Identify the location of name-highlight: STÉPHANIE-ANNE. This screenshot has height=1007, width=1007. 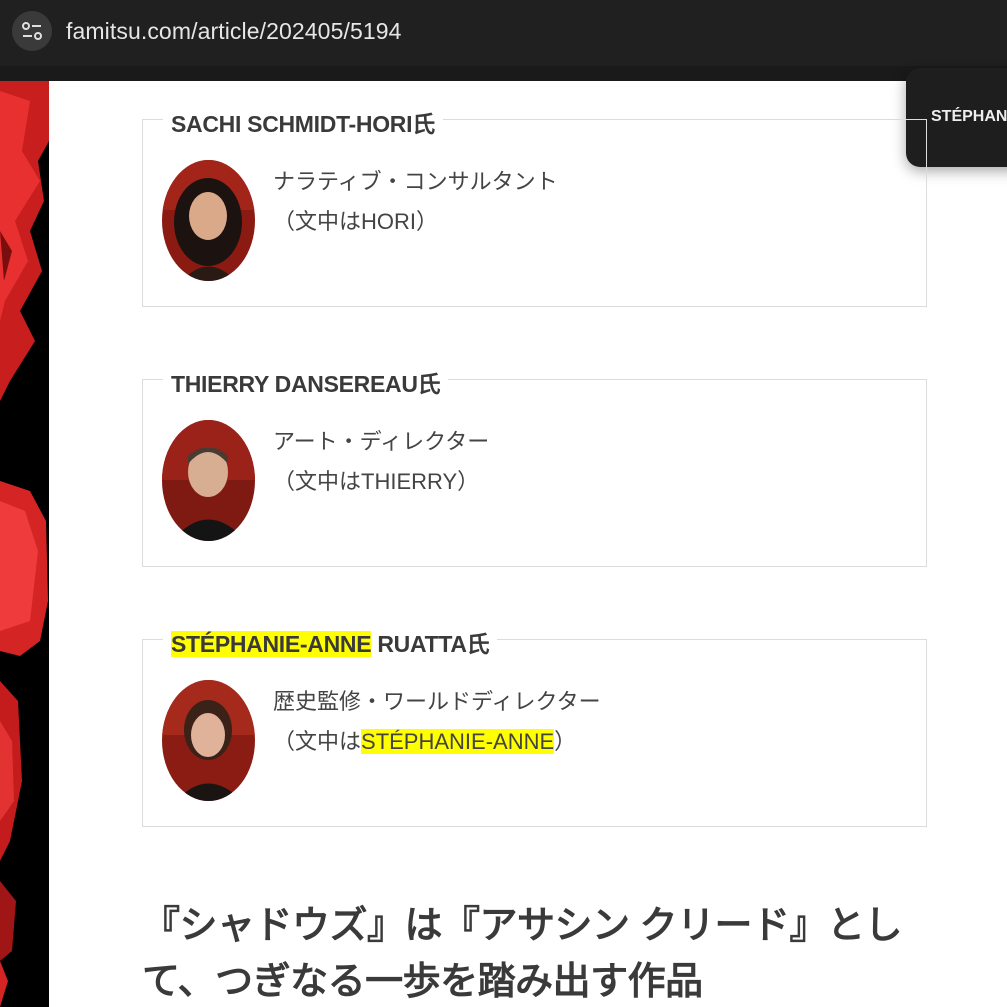
(271, 644).